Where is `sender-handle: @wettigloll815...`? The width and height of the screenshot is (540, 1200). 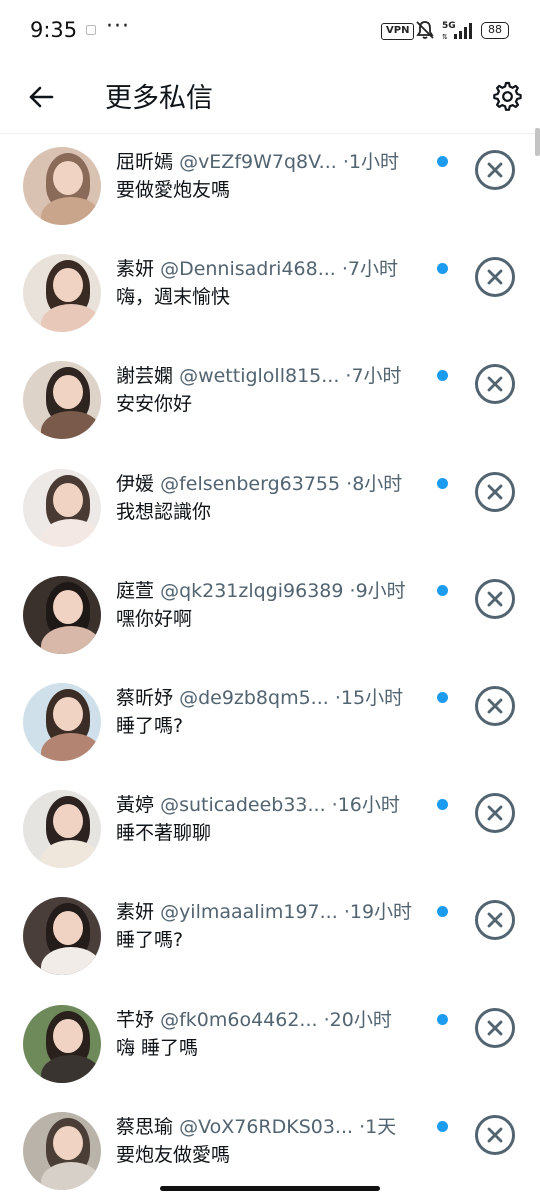
sender-handle: @wettigloll815... is located at coordinates (259, 376).